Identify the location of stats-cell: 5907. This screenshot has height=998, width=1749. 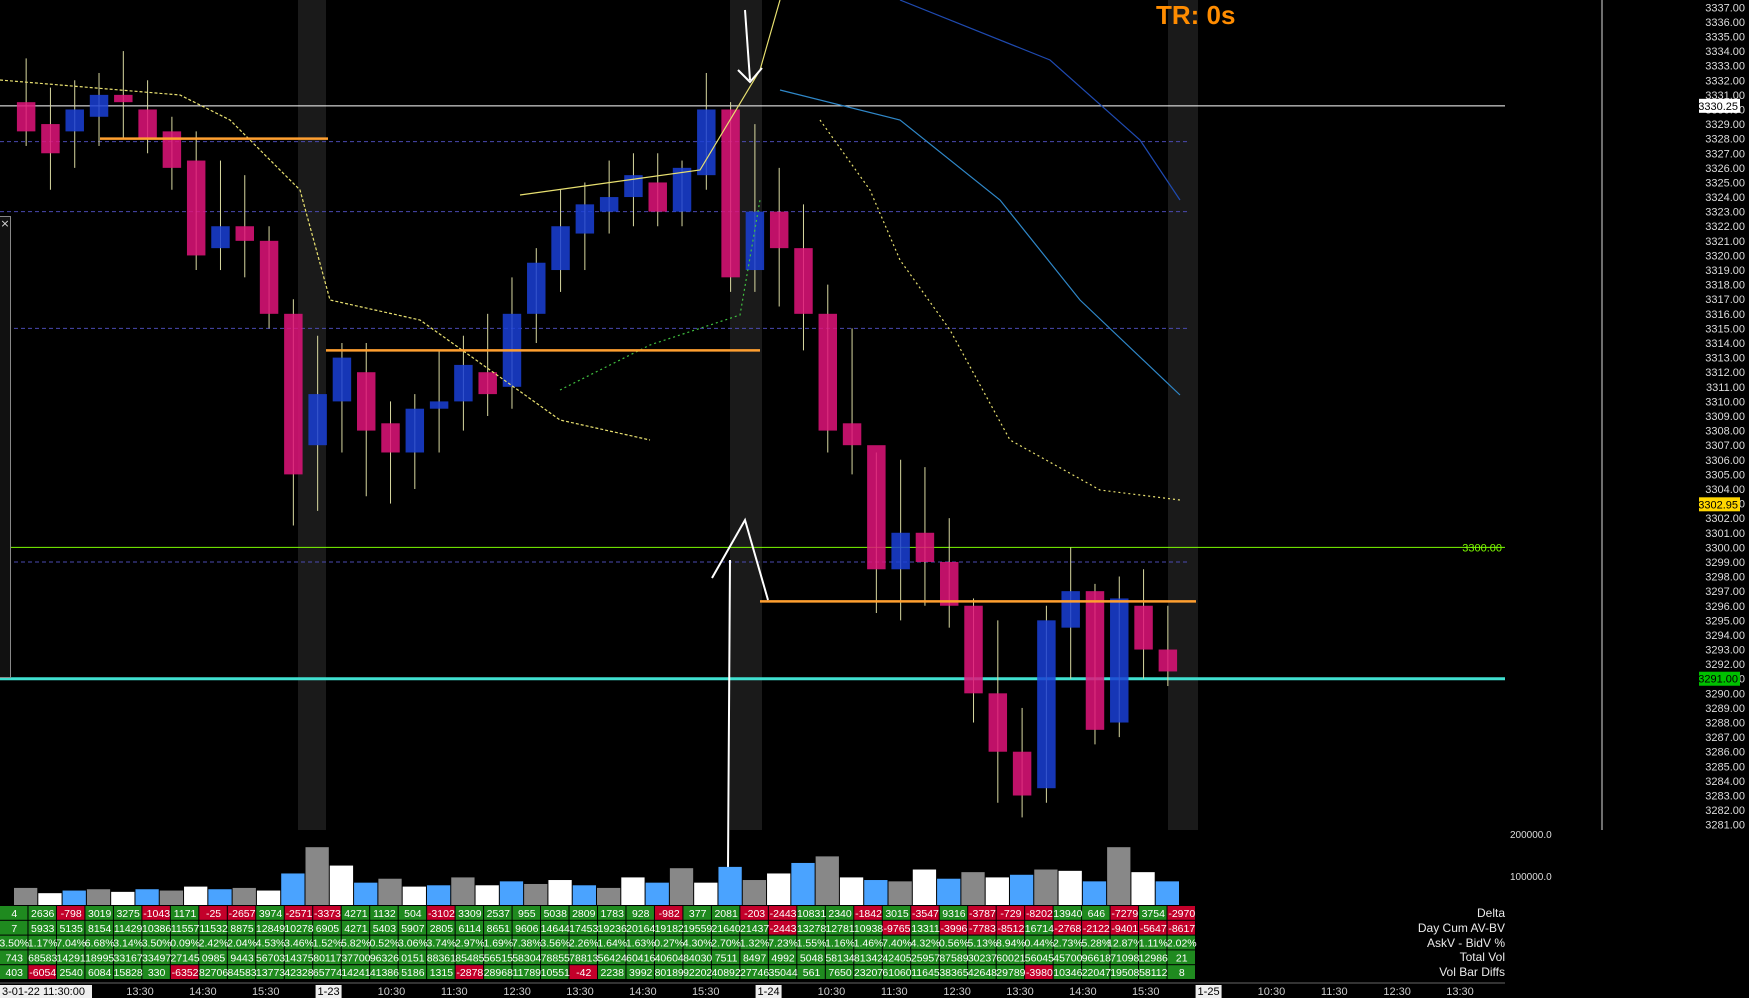
(413, 929).